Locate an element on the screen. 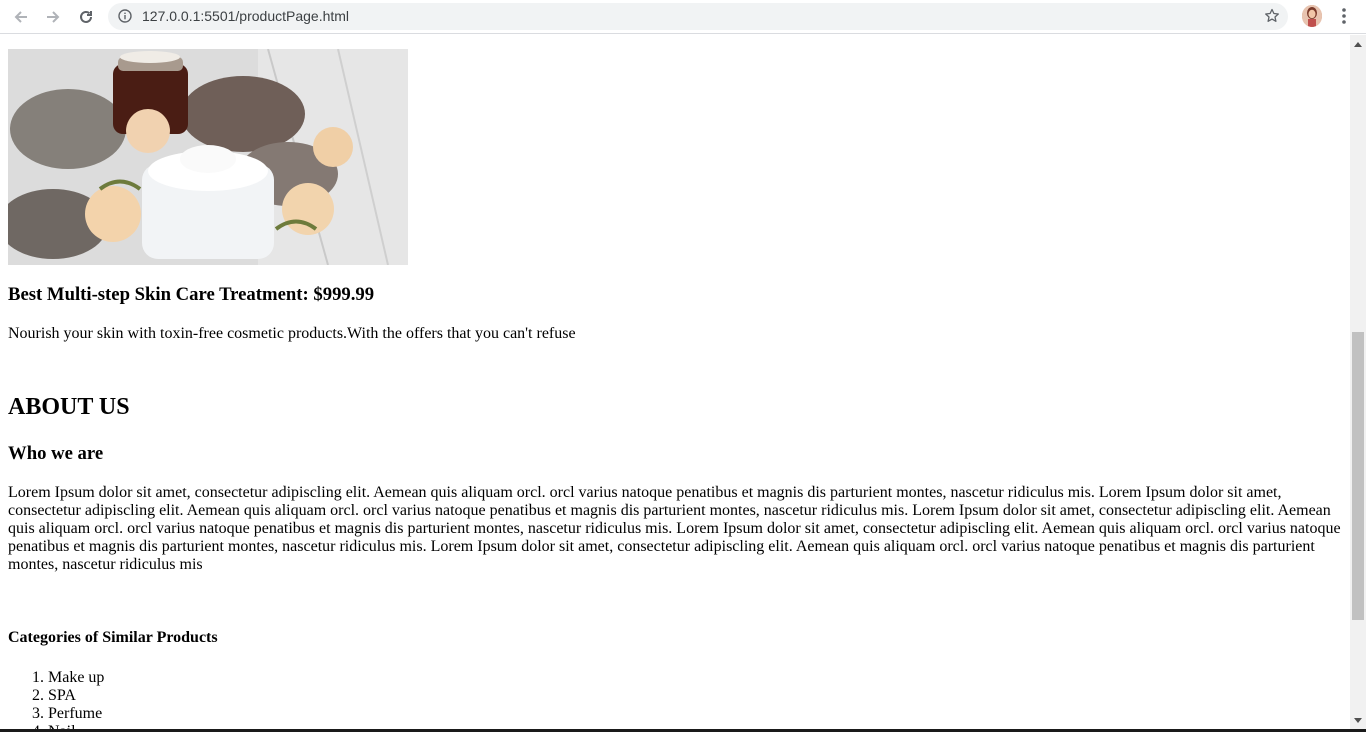  kebab-menu-icon is located at coordinates (1344, 16).